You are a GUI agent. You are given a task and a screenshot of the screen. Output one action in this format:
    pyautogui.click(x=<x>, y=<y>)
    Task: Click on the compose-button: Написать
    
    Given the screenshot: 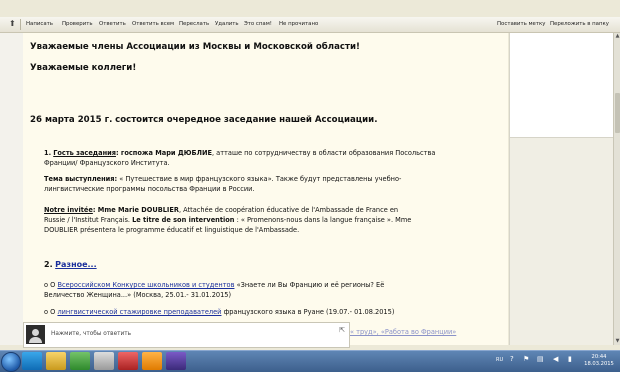 What is the action you would take?
    pyautogui.click(x=39, y=24)
    